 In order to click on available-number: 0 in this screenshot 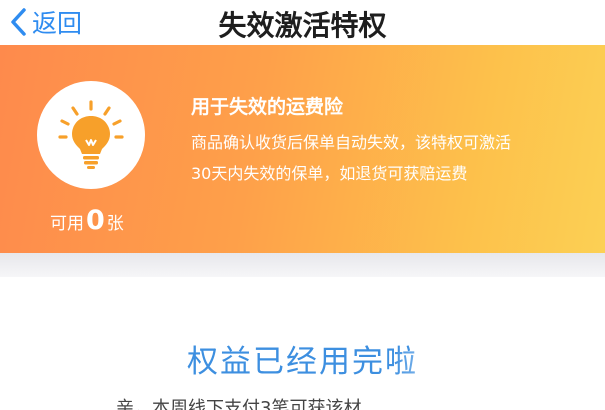, I will do `click(95, 220)`.